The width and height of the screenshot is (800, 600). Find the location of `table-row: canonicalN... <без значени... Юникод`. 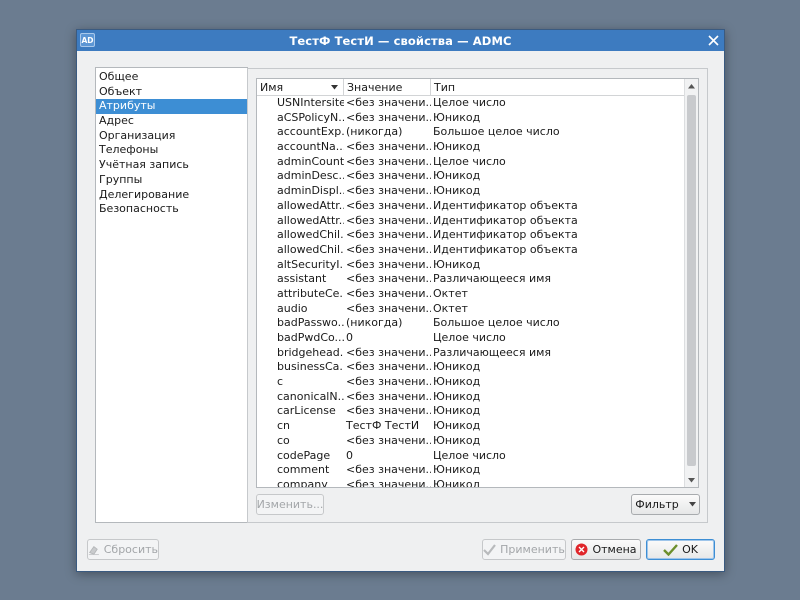

table-row: canonicalN... <без значени... Юникод is located at coordinates (471, 397).